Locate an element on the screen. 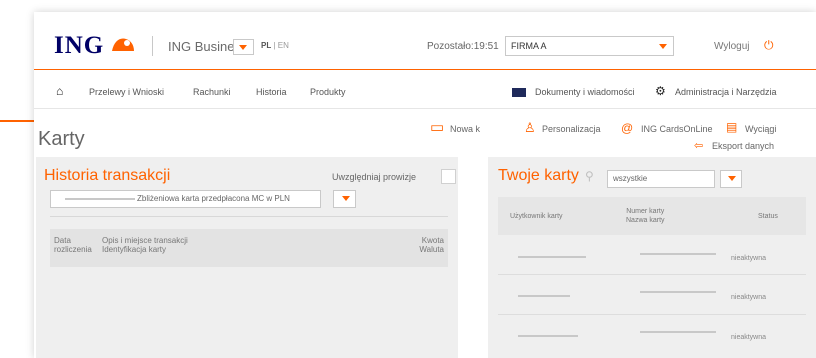  export-icon: ⇦ is located at coordinates (699, 146).